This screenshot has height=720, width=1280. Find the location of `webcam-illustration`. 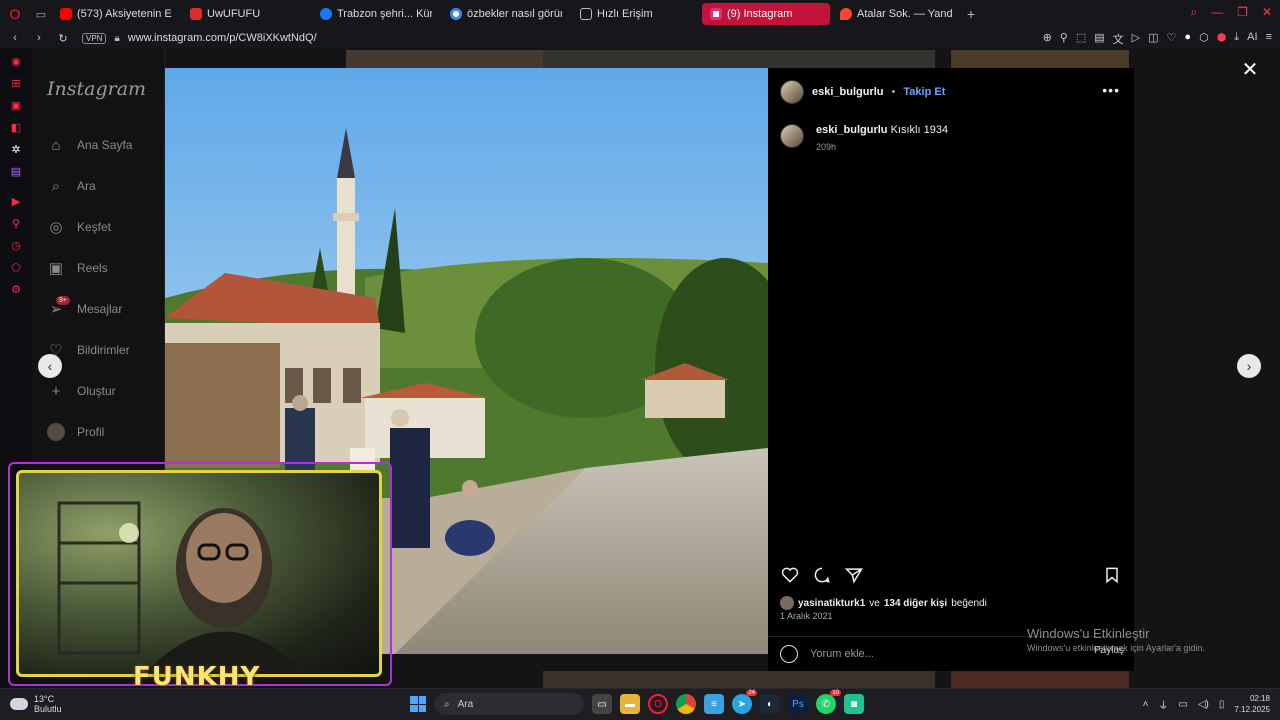

webcam-illustration is located at coordinates (180, 587).